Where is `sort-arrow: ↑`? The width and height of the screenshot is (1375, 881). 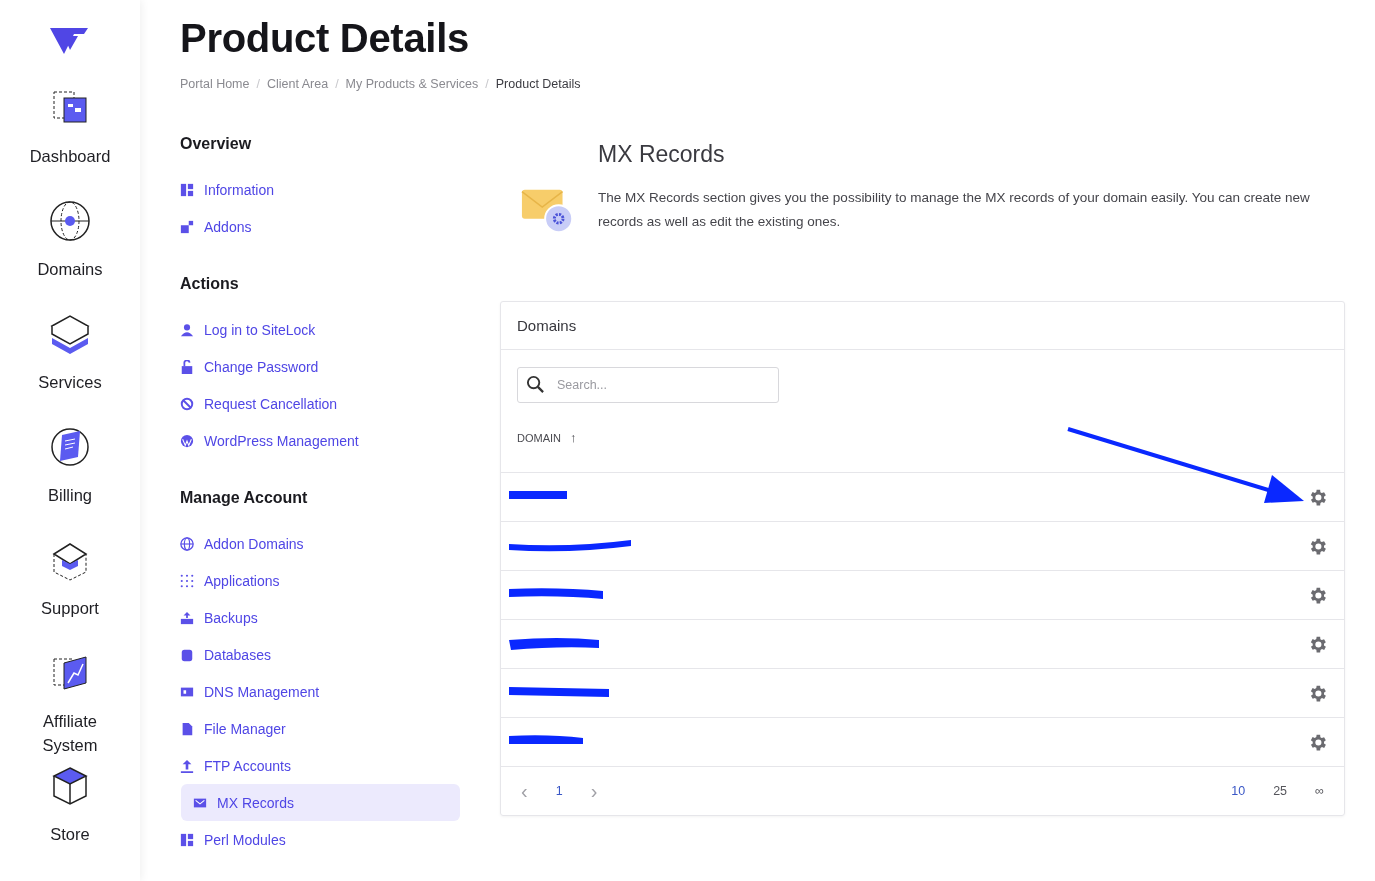
sort-arrow: ↑ is located at coordinates (573, 437).